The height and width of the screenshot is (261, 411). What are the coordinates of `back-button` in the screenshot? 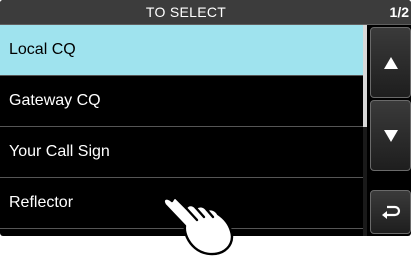 It's located at (390, 212).